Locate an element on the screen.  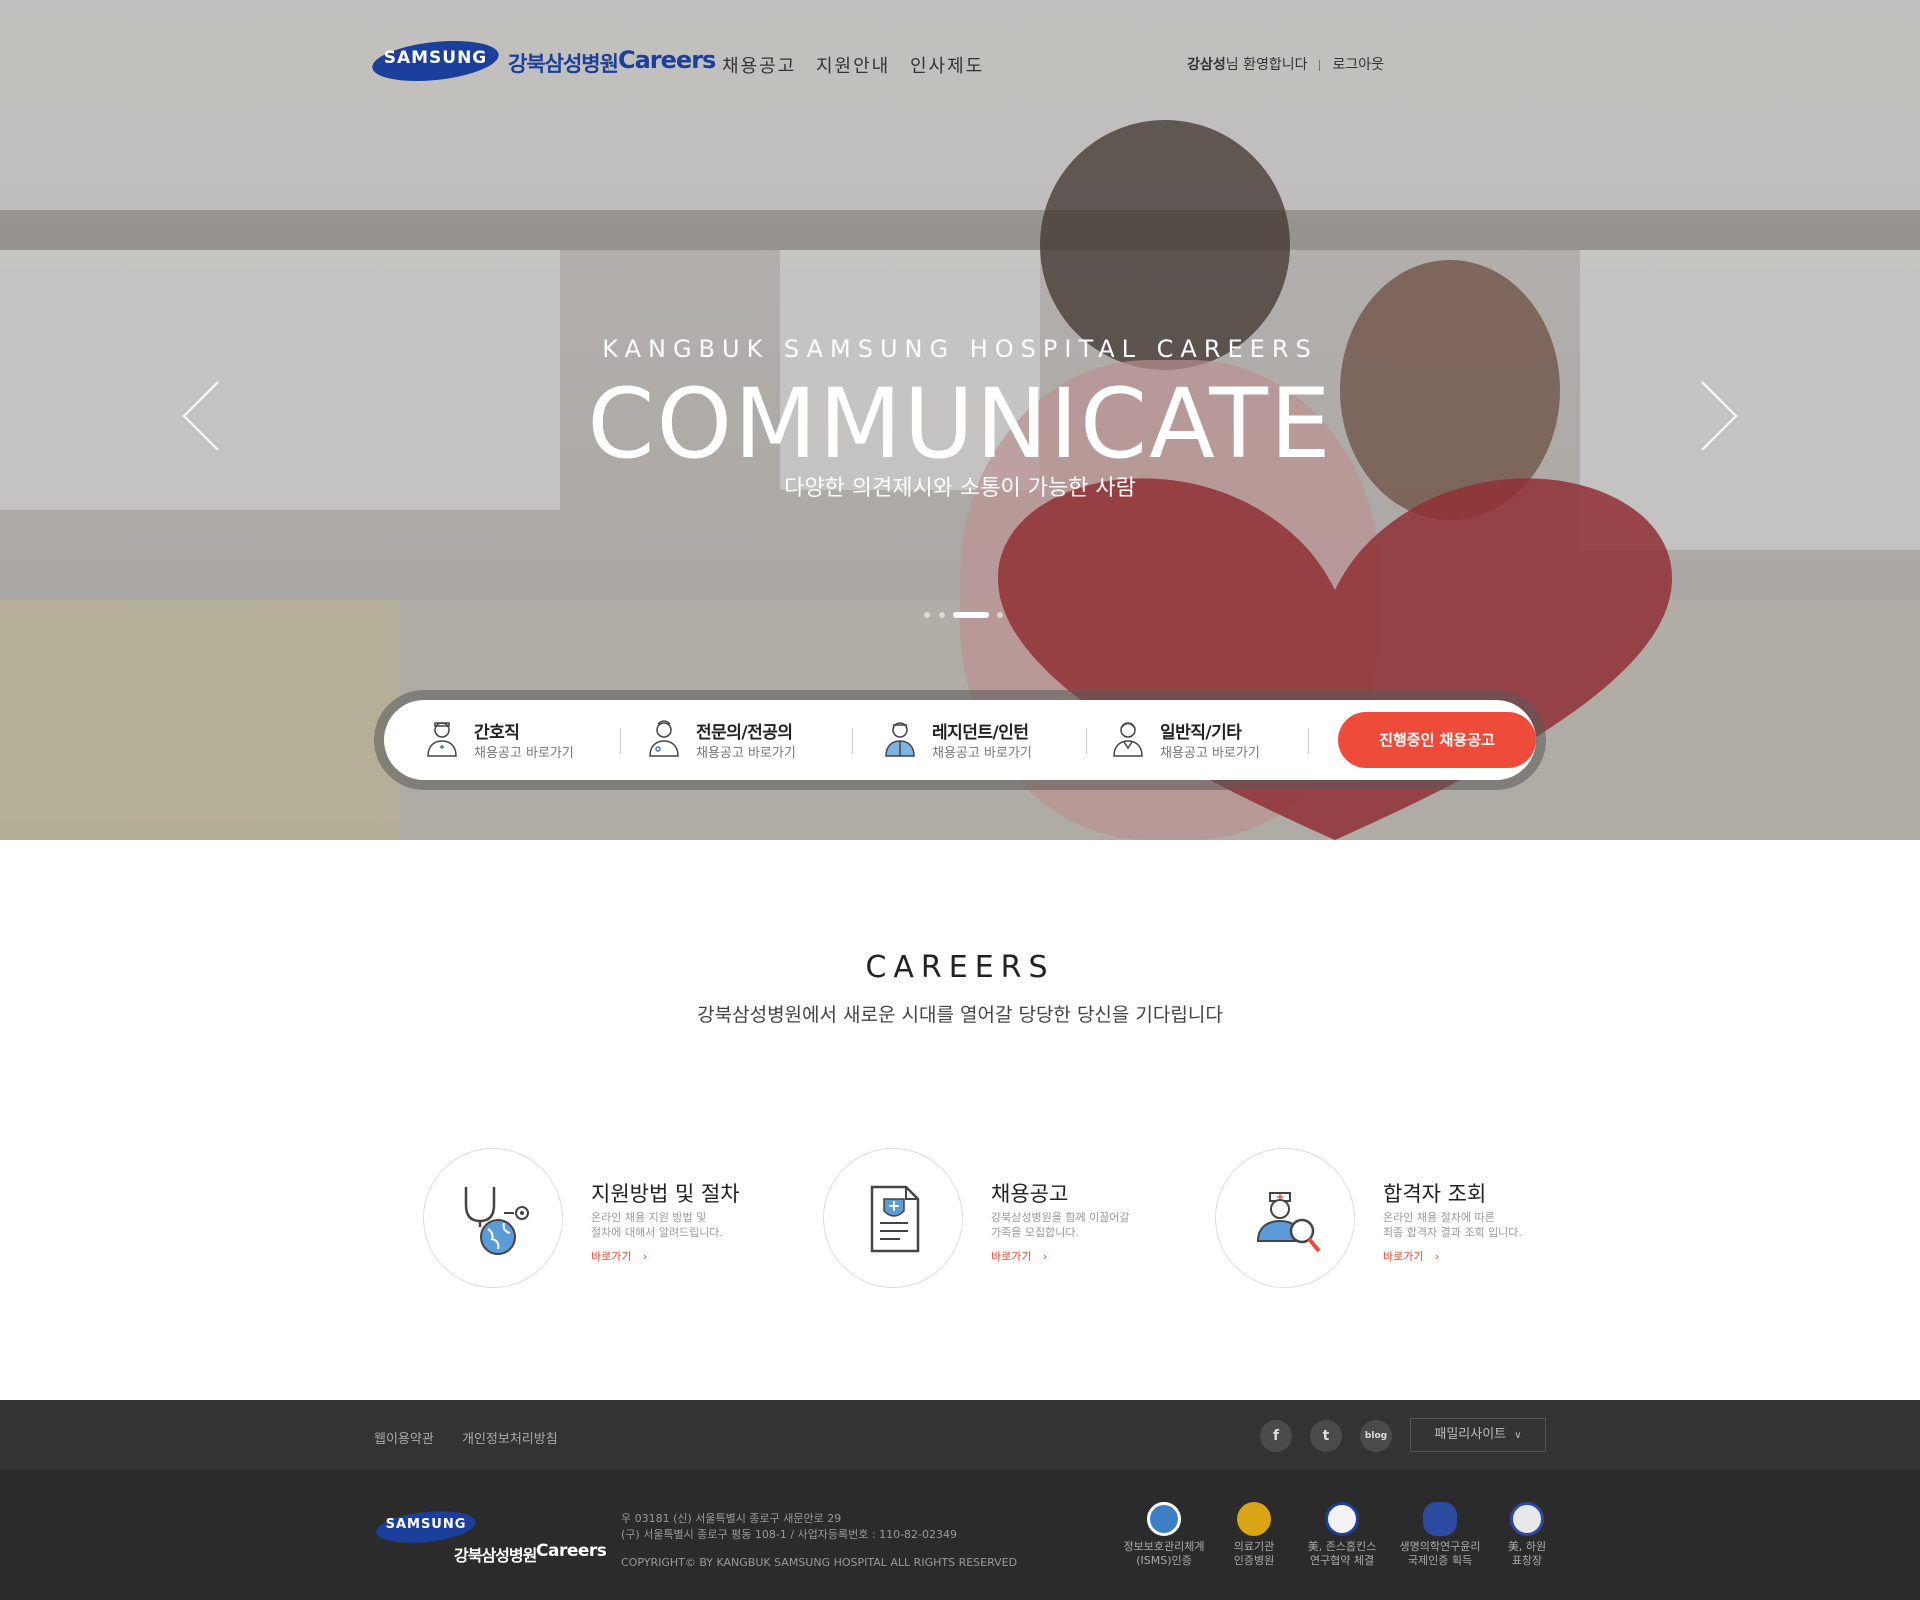
nav-item-hr-system: 인사제도 is located at coordinates (947, 65).